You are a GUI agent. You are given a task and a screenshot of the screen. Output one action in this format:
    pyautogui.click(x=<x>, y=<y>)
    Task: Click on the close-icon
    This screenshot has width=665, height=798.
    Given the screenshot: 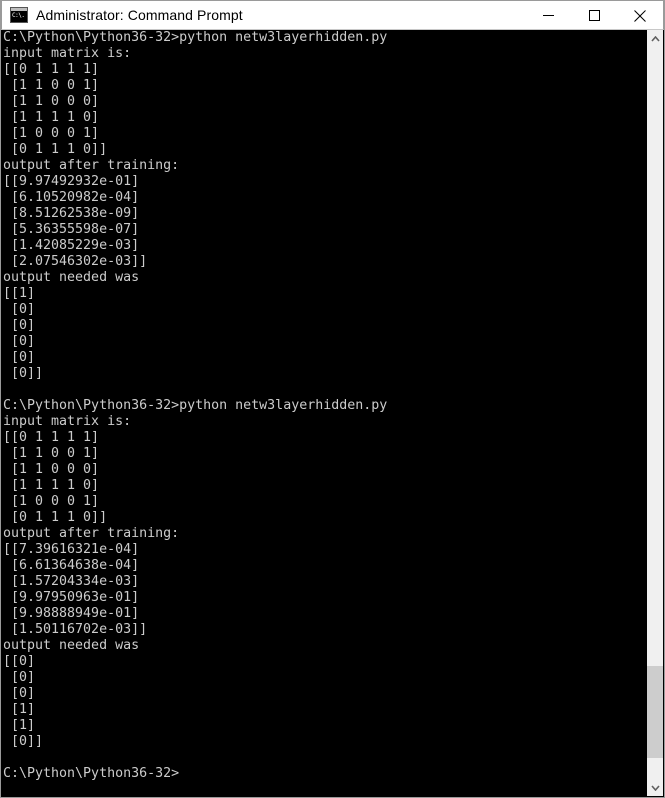 What is the action you would take?
    pyautogui.click(x=640, y=15)
    